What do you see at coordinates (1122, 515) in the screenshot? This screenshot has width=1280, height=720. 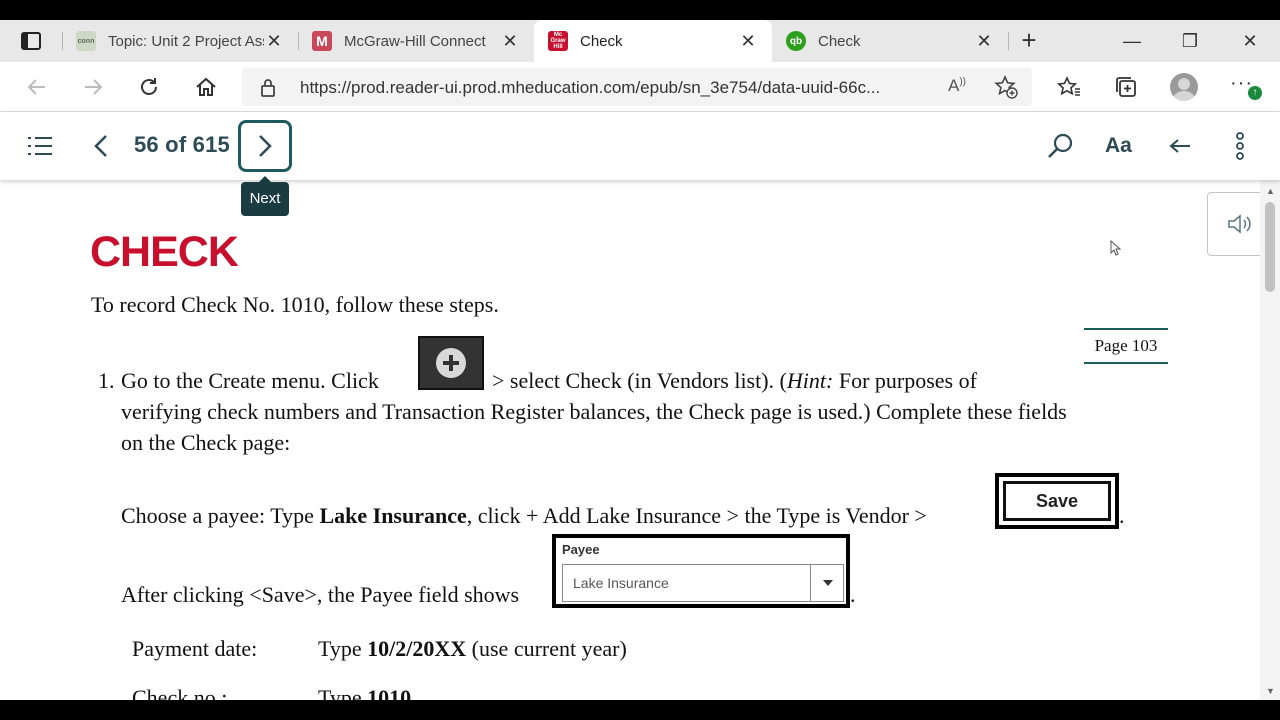 I see `payee-instruction-end: .` at bounding box center [1122, 515].